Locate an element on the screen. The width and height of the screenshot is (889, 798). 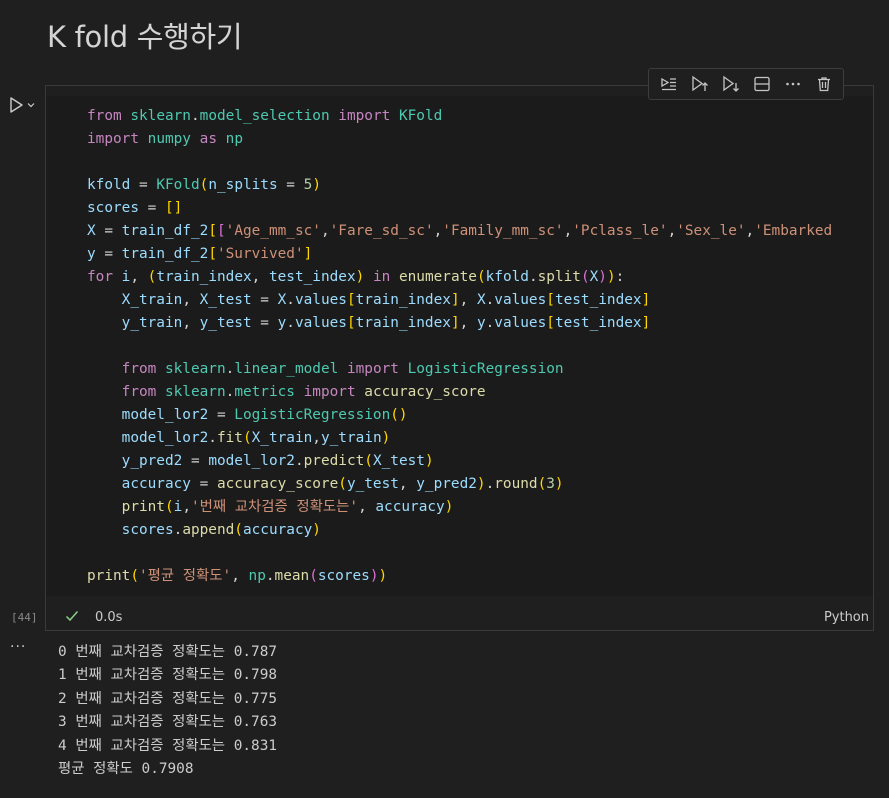
code-line: y_pred2 = model_lor2.predict(X_test) is located at coordinates (277, 461).